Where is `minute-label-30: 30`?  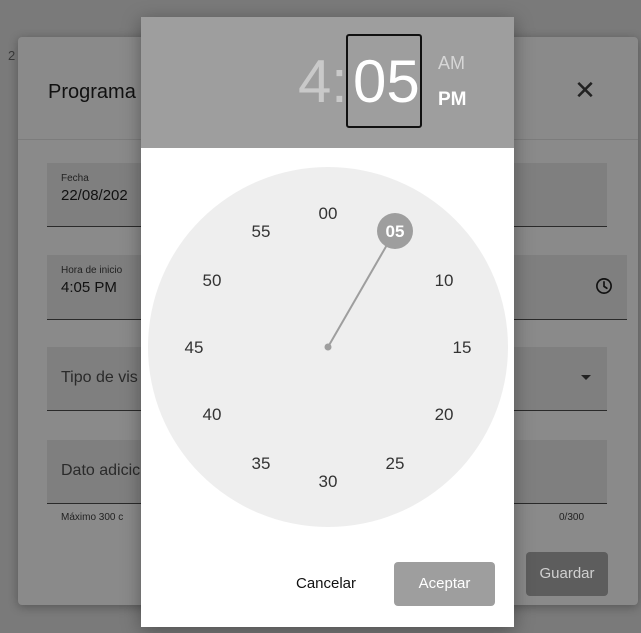 minute-label-30: 30 is located at coordinates (328, 481).